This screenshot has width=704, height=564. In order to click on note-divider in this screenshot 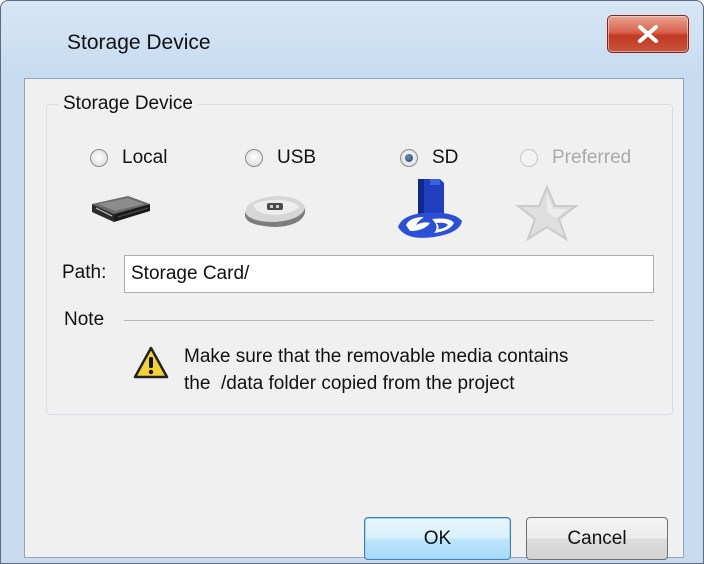, I will do `click(389, 320)`.